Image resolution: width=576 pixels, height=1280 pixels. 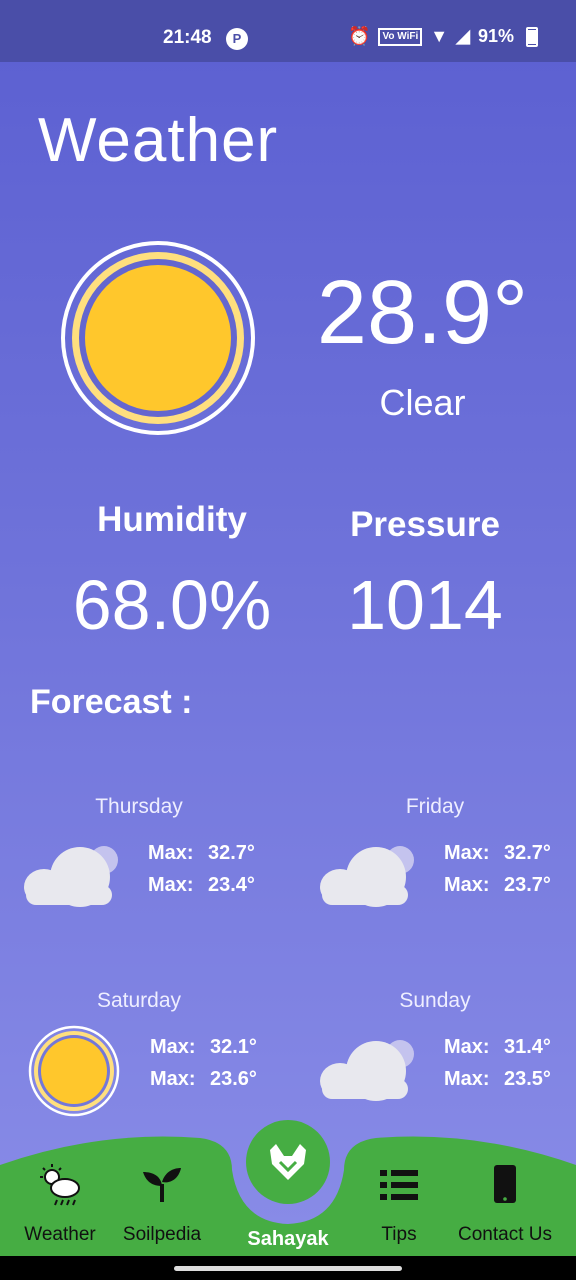 I want to click on status-icons: ⏰ Vo WiFi ▼ ◢ 91%, so click(x=443, y=36).